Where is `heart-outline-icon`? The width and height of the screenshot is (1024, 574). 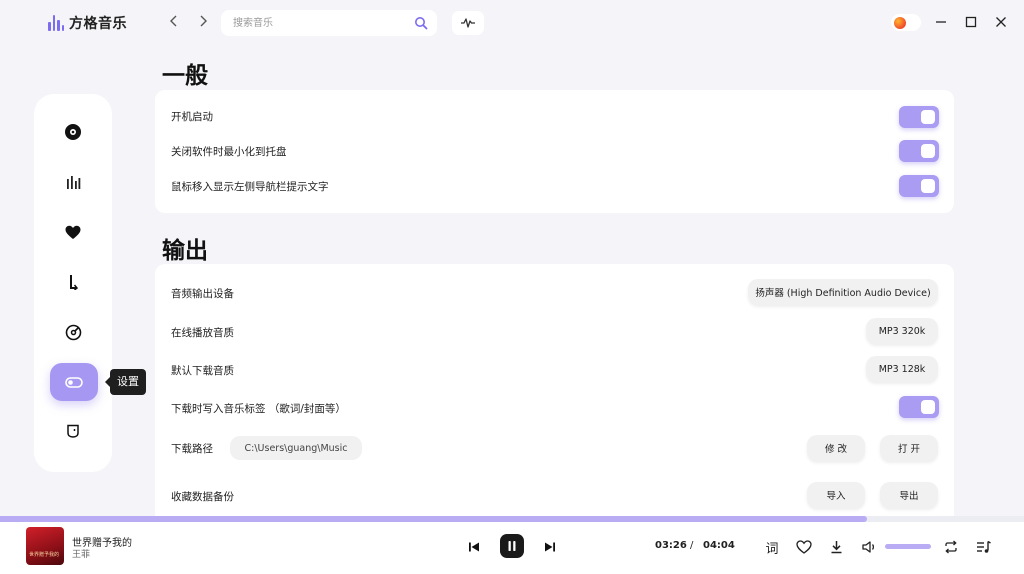 heart-outline-icon is located at coordinates (804, 547).